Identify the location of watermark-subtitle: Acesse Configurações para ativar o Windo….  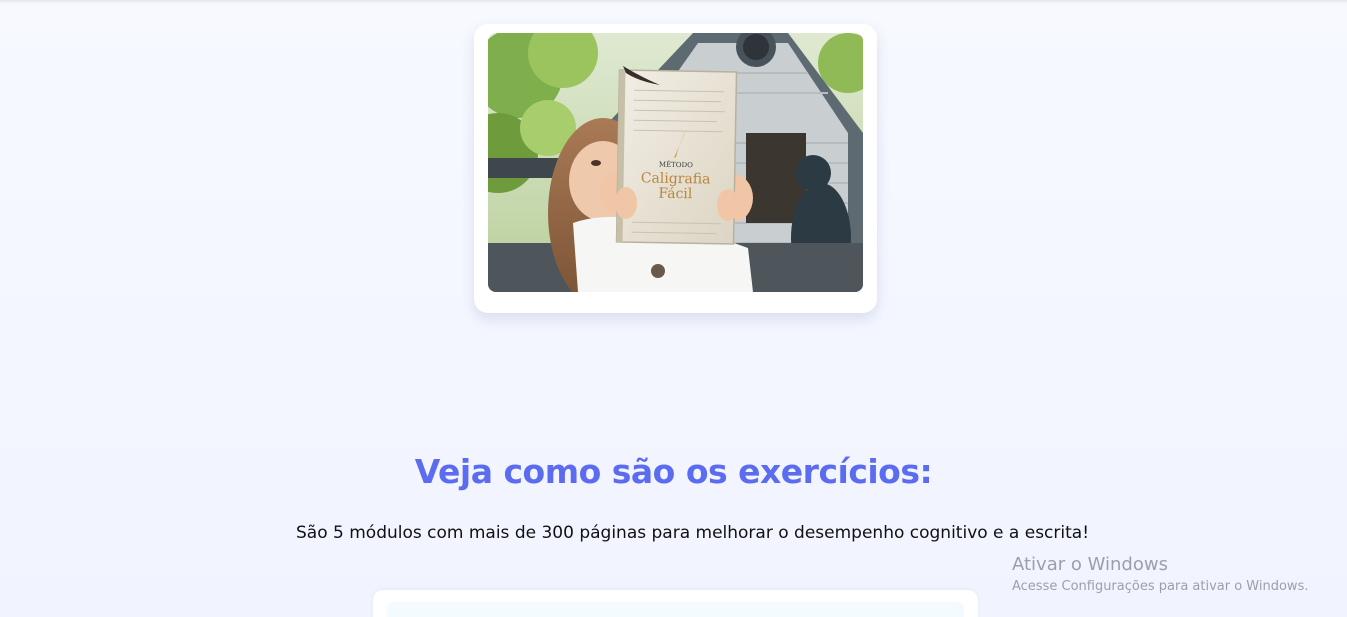
(1160, 586).